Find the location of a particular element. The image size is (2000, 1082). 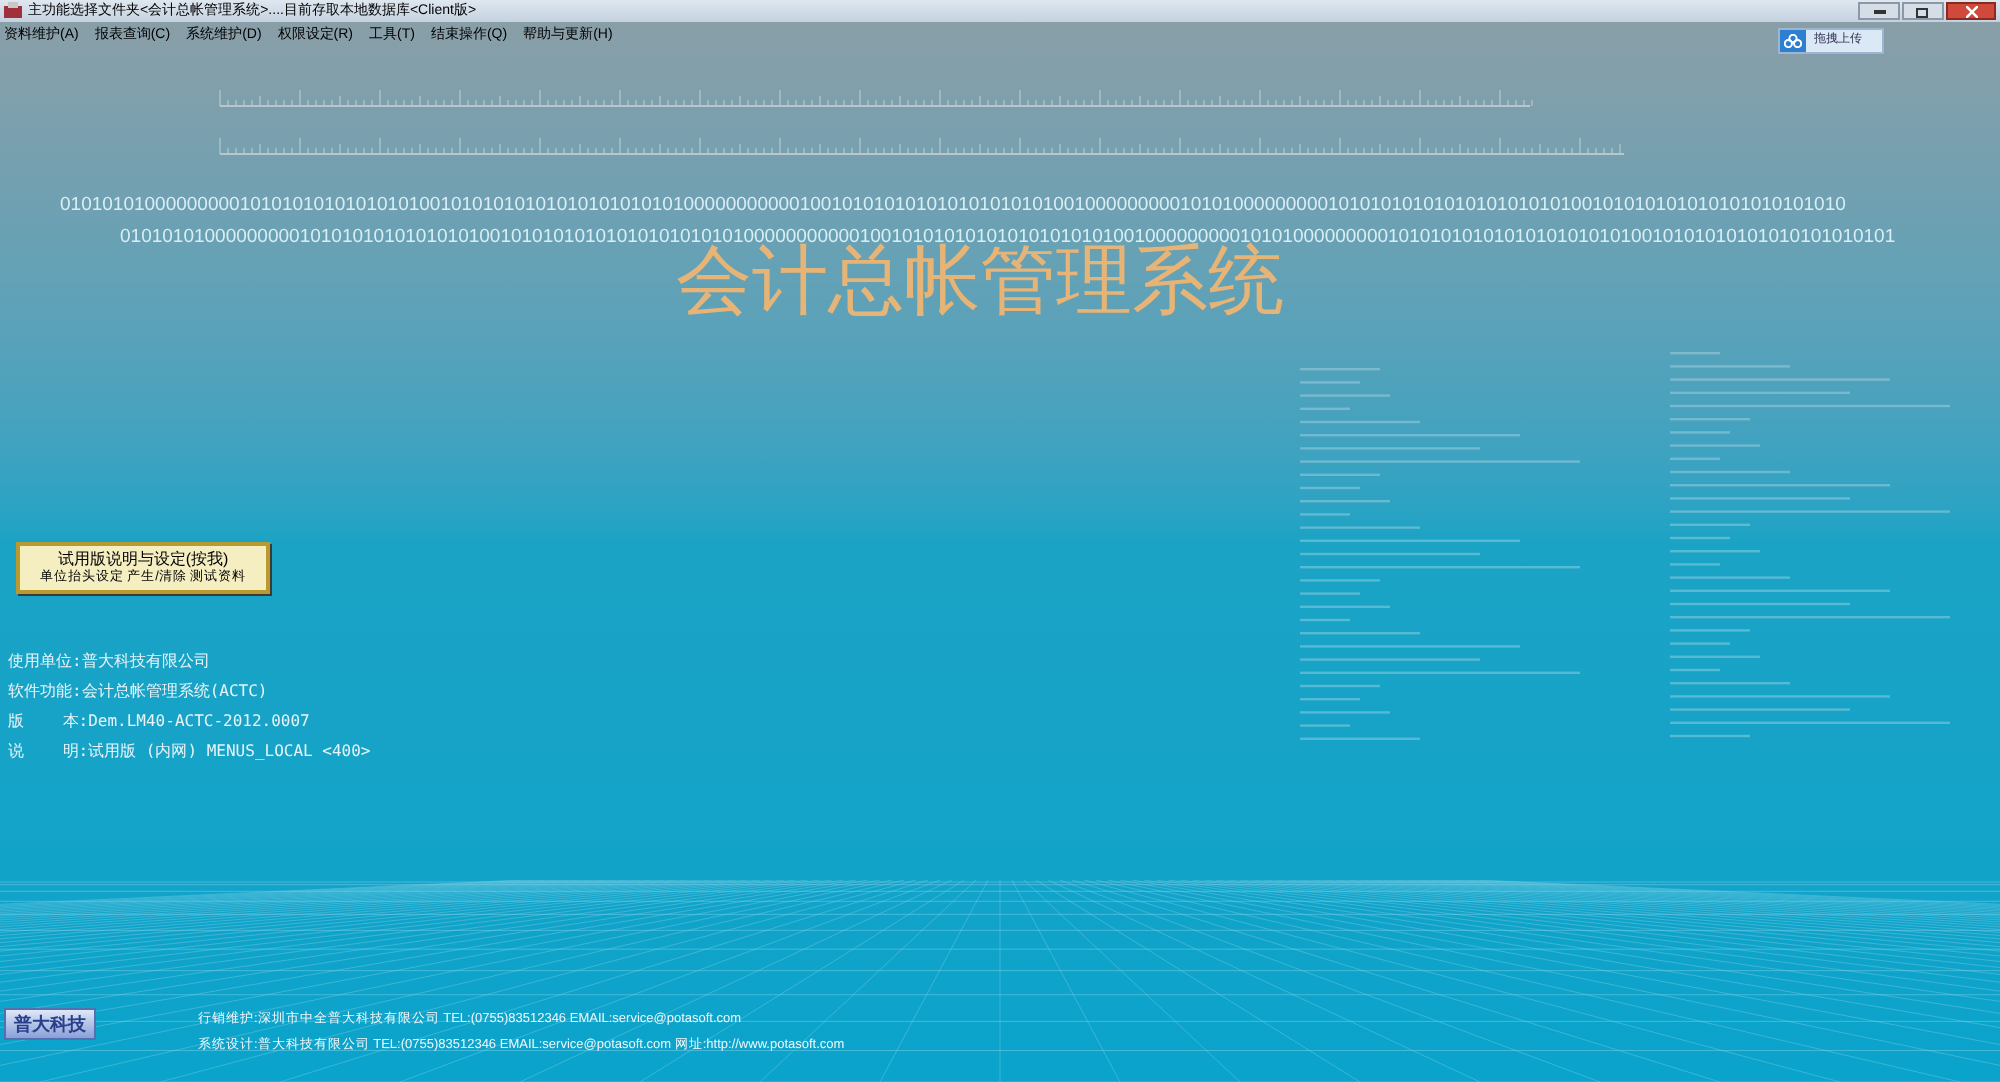

close-icon is located at coordinates (1971, 11).